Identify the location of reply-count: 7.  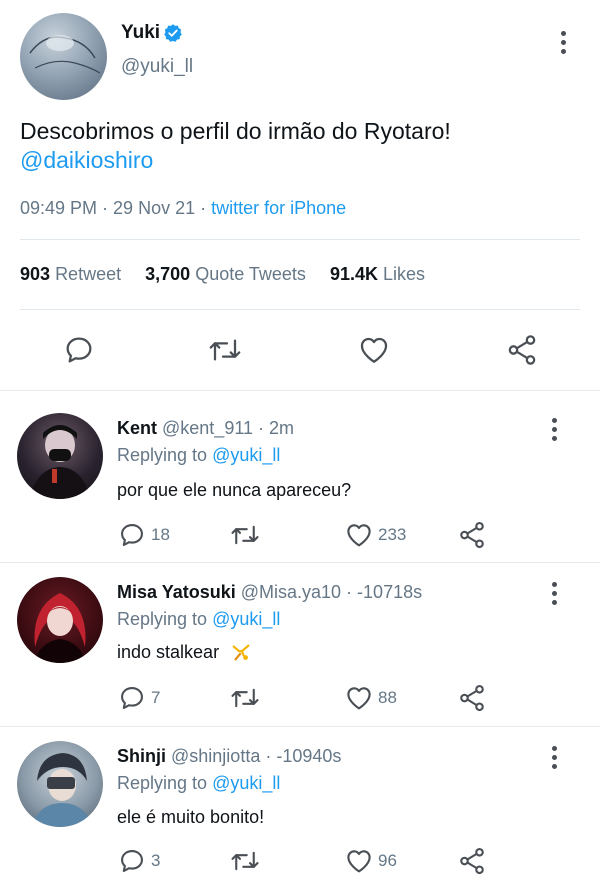
(156, 697).